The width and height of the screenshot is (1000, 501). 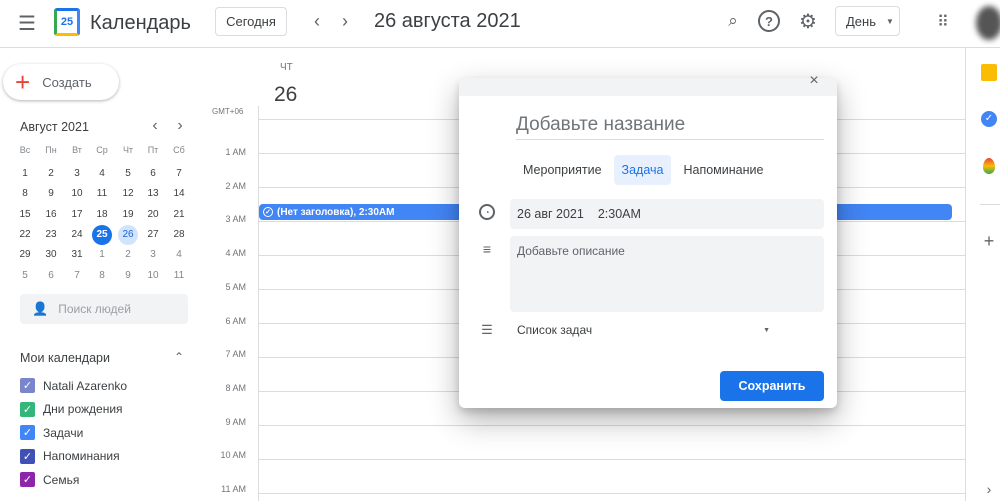 I want to click on people-icon: 👤, so click(x=40, y=308).